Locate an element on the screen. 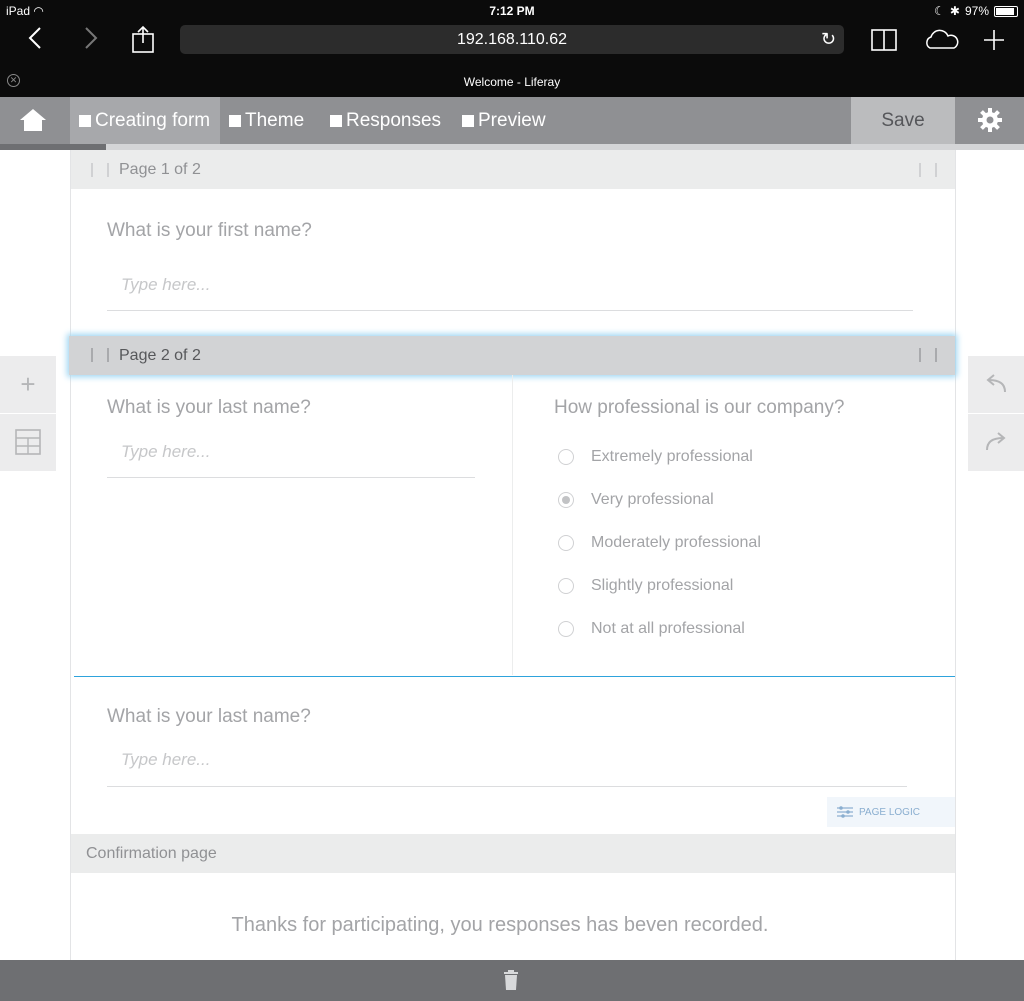 The height and width of the screenshot is (1001, 1024). sliders-icon is located at coordinates (845, 812).